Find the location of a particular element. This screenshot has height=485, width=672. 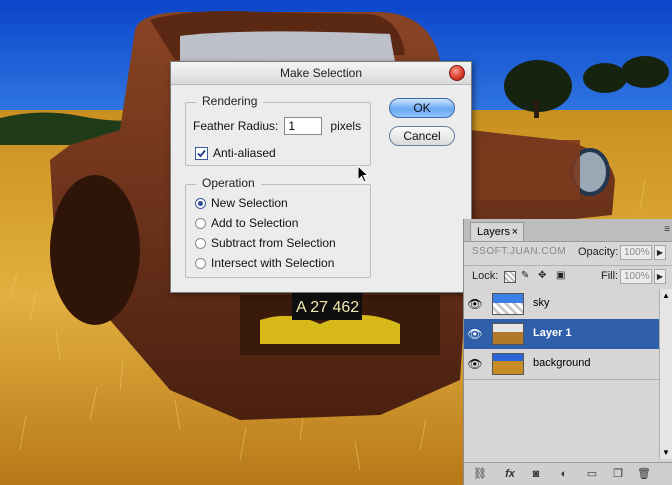

radio-subtract-from-selection is located at coordinates (200, 243).